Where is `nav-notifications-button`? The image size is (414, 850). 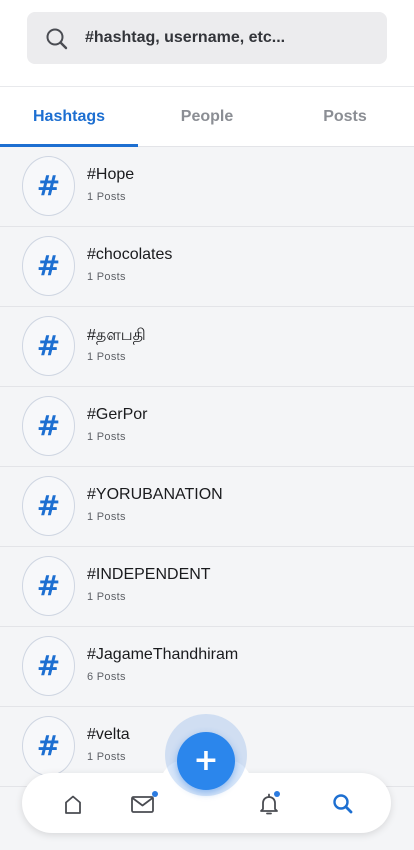 nav-notifications-button is located at coordinates (269, 804).